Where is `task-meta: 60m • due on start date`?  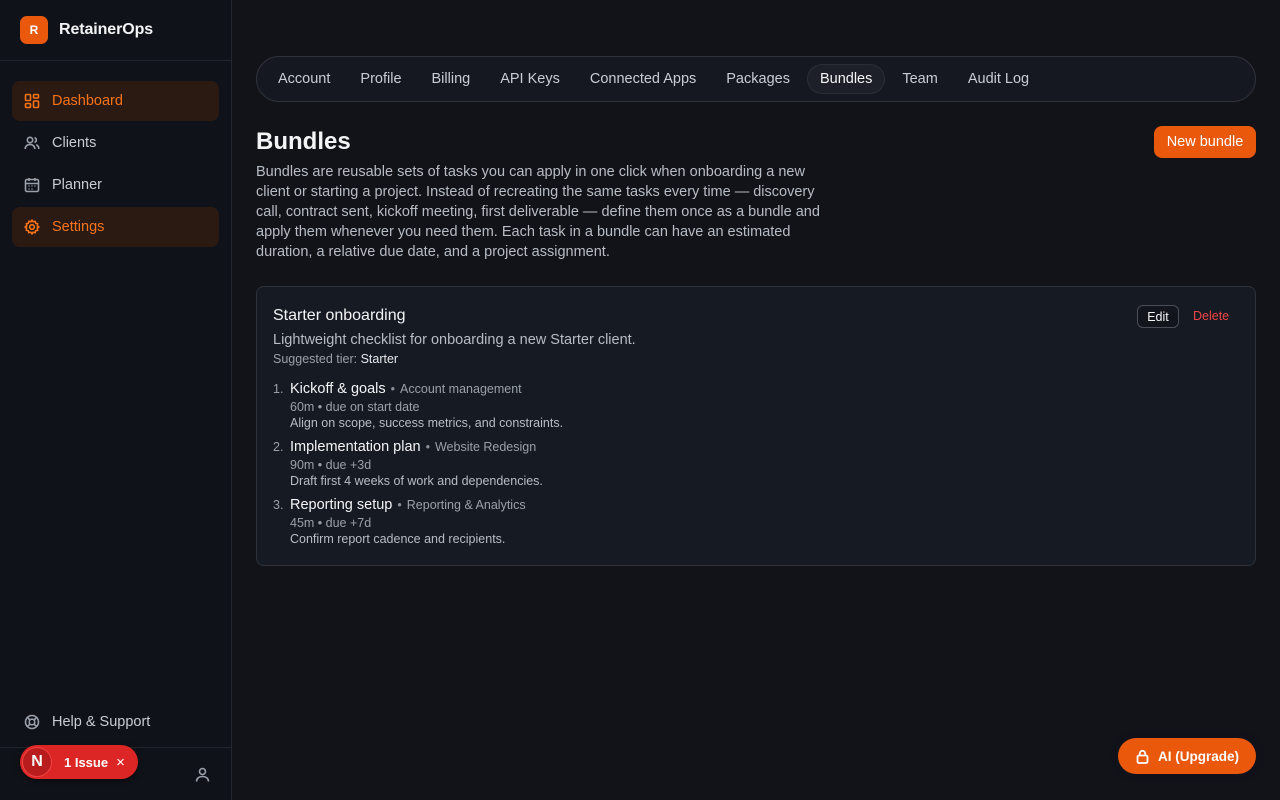
task-meta: 60m • due on start date is located at coordinates (355, 407).